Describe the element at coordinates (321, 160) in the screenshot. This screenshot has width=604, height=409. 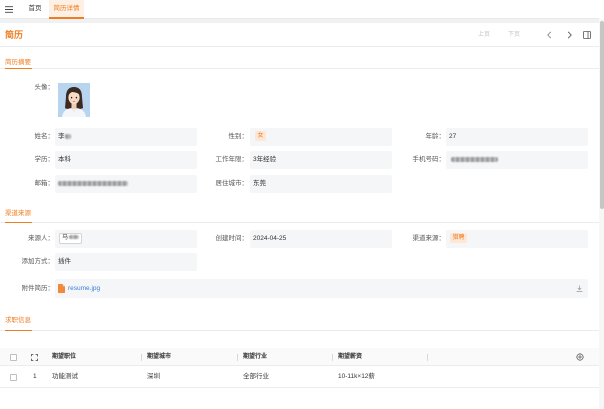
I see `experience-value: 3年经验` at that location.